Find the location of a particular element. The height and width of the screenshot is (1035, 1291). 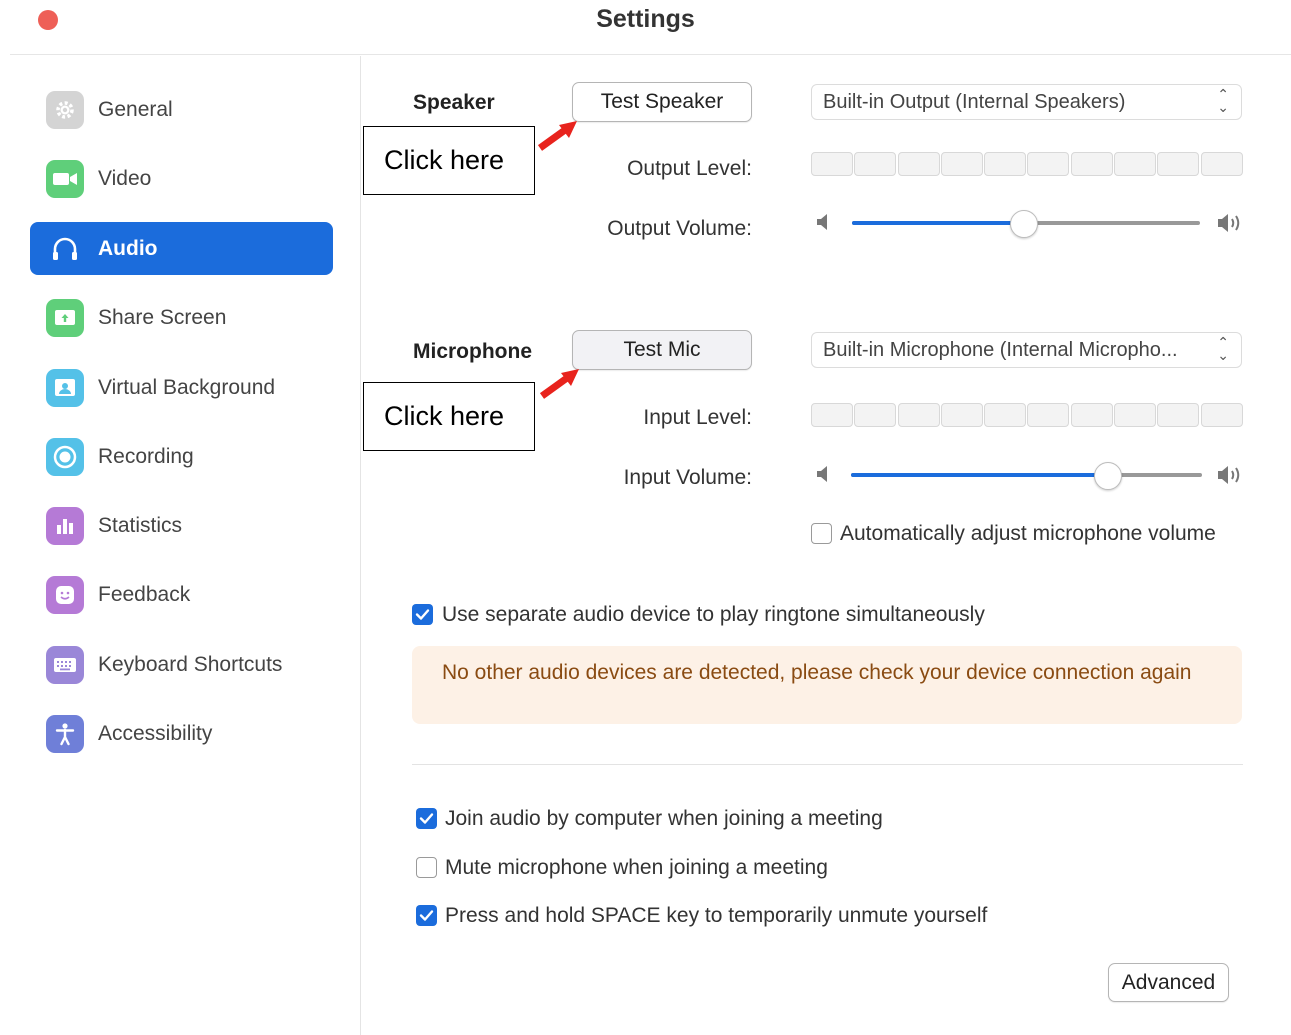

sidebar-item-video: Video is located at coordinates (181, 178).